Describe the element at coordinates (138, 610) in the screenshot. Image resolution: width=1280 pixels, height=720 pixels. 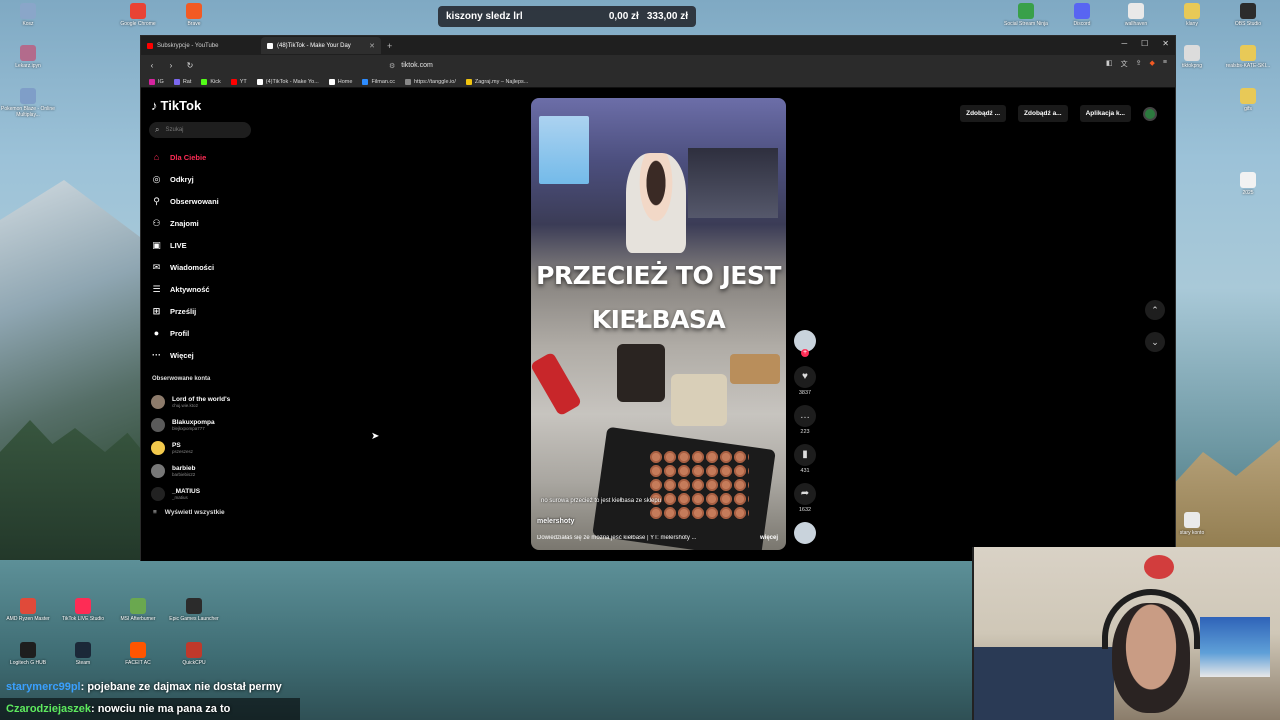
I see `desktop-icon: MSI Afterburner` at that location.